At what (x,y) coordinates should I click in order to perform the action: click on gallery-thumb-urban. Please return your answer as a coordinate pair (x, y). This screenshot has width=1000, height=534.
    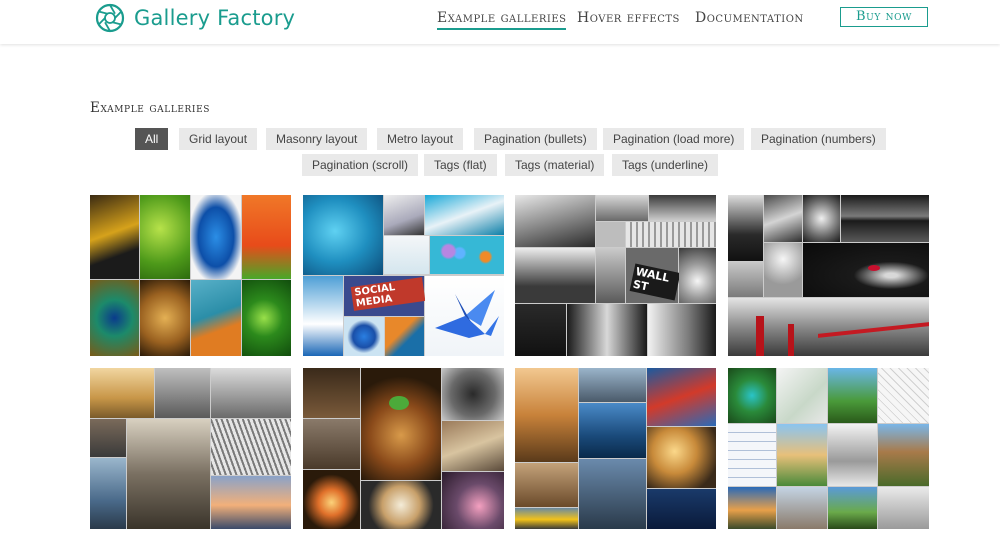
    Looking at the image, I should click on (615, 448).